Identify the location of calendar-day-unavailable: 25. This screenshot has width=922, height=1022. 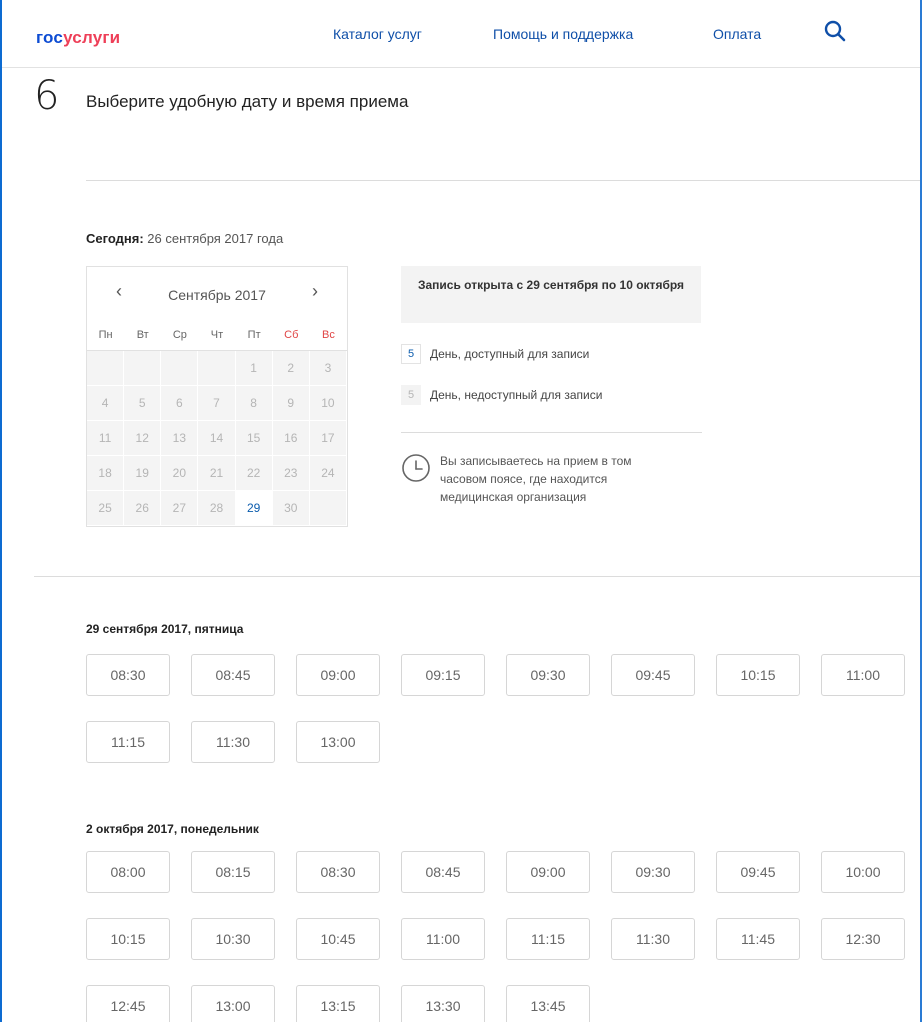
(106, 508).